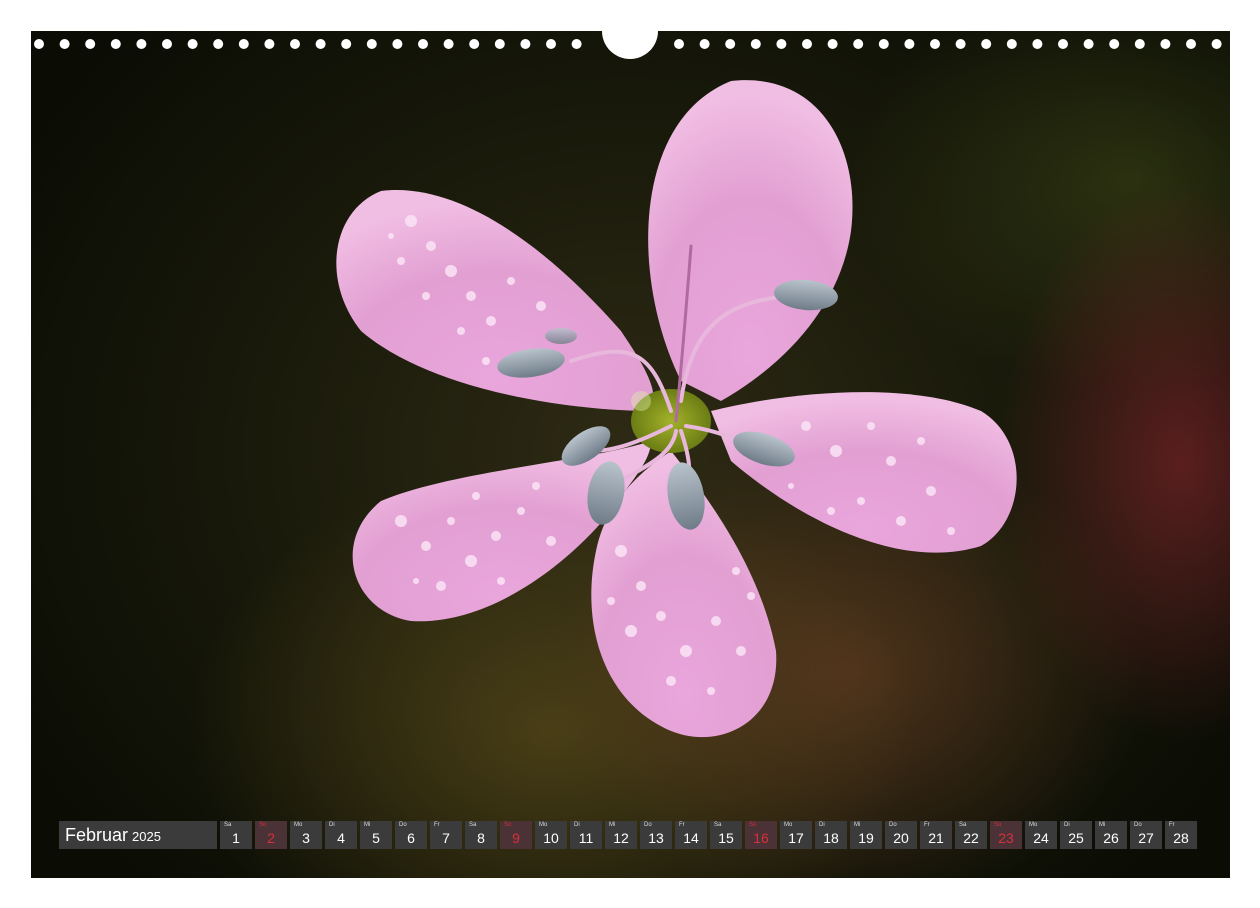  What do you see at coordinates (936, 838) in the screenshot?
I see `day-number: 21` at bounding box center [936, 838].